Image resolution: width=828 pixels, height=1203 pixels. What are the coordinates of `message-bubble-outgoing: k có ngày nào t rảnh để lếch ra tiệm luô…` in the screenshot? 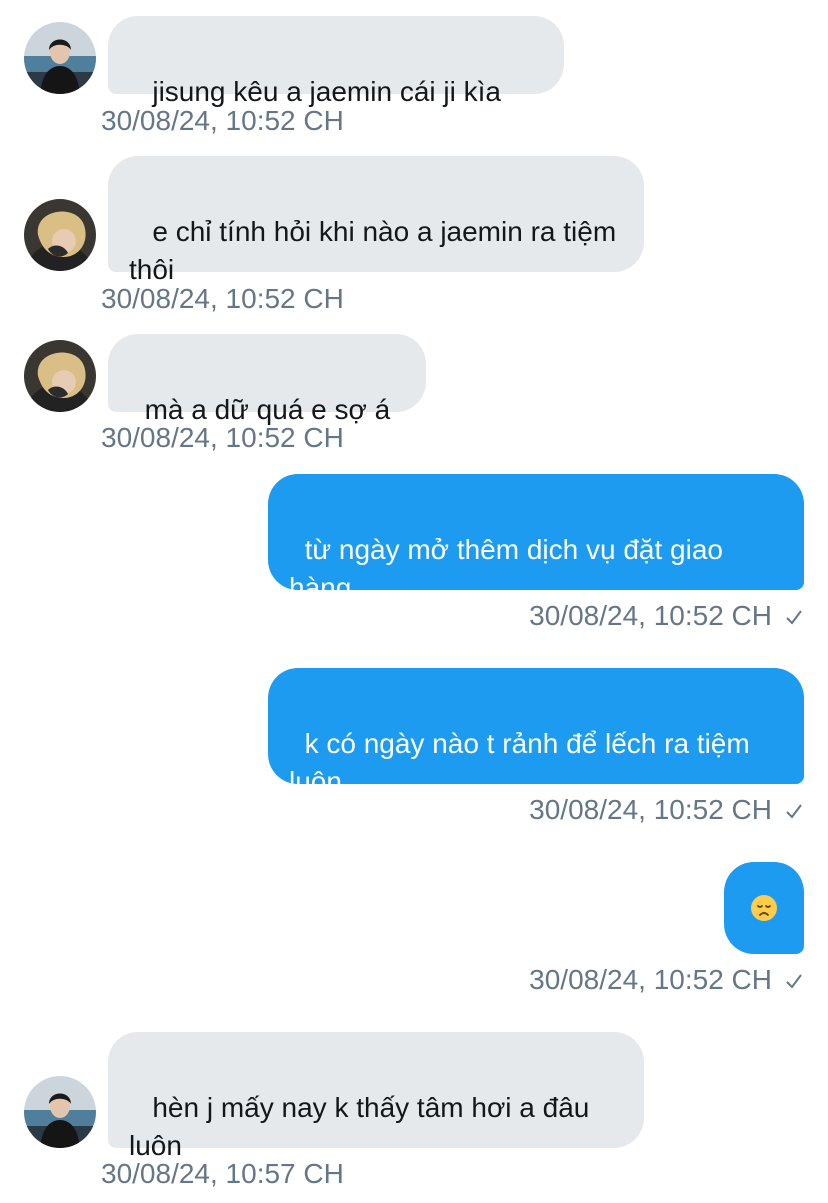 It's located at (536, 732).